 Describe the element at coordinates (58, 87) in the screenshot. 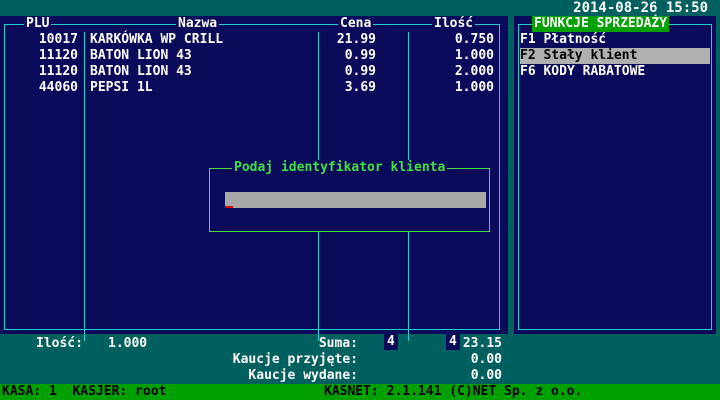

I see `cell-plu: 44060` at that location.